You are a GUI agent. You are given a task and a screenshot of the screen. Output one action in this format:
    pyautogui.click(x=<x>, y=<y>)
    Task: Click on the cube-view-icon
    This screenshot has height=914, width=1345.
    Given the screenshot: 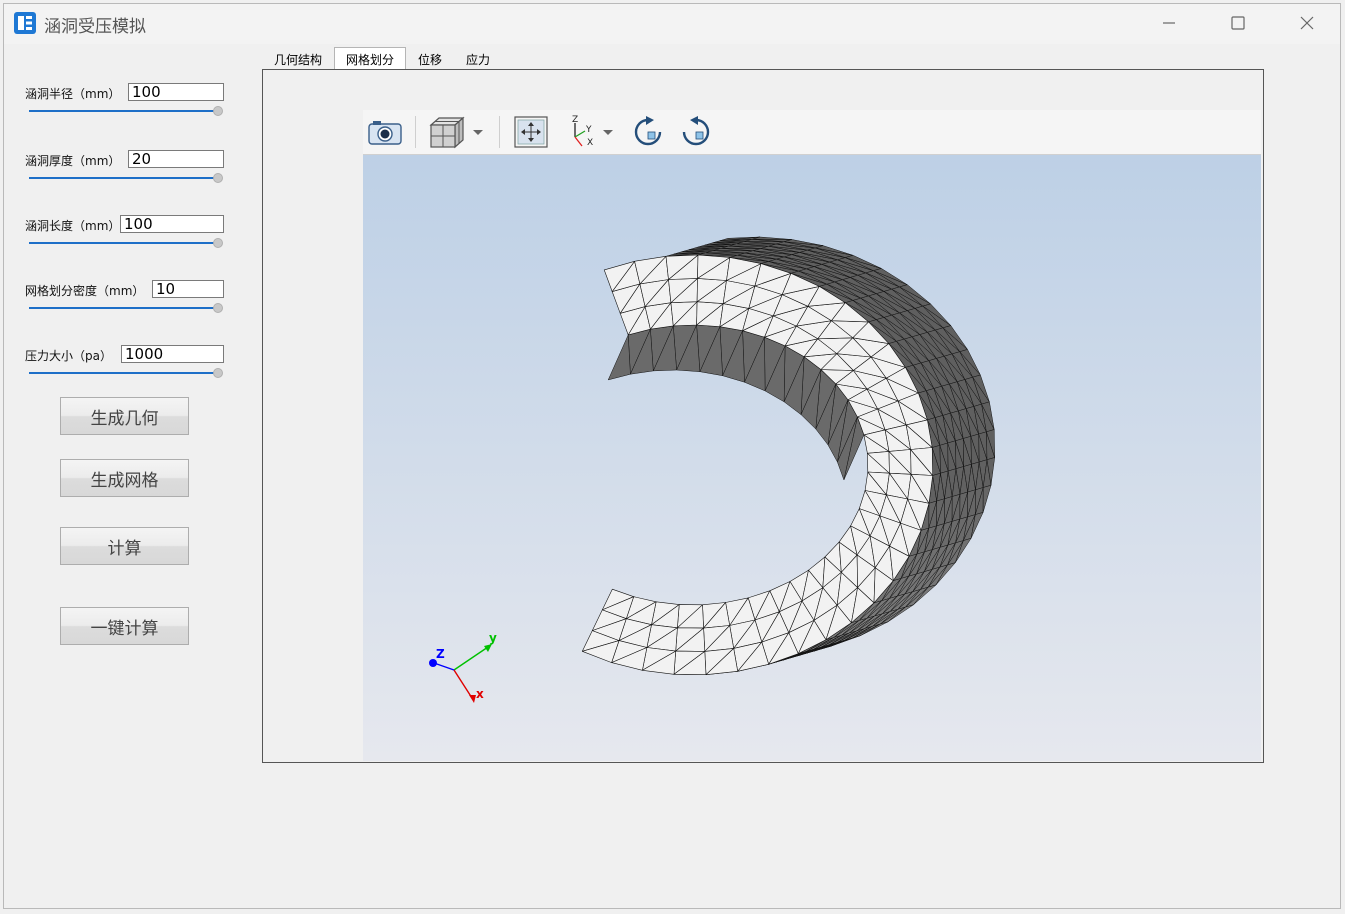 What is the action you would take?
    pyautogui.click(x=447, y=132)
    